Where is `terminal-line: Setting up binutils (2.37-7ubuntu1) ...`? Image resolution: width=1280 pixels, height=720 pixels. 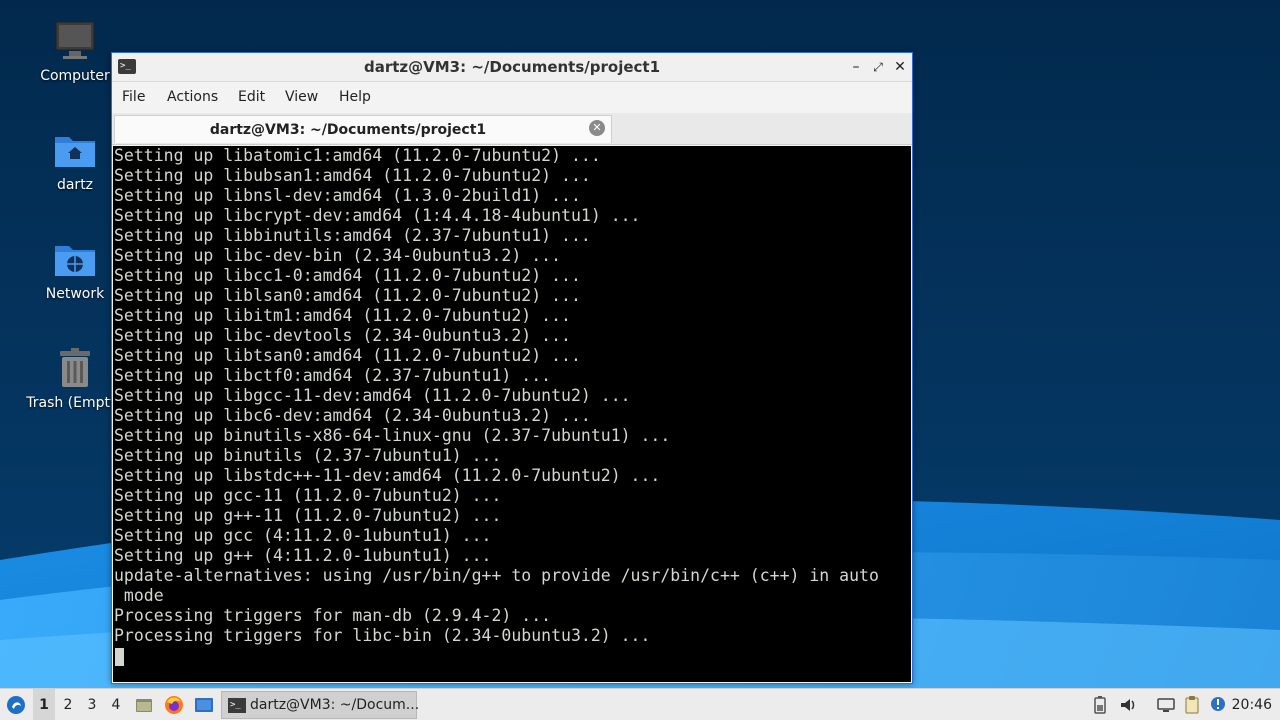 terminal-line: Setting up binutils (2.37-7ubuntu1) ... is located at coordinates (308, 455).